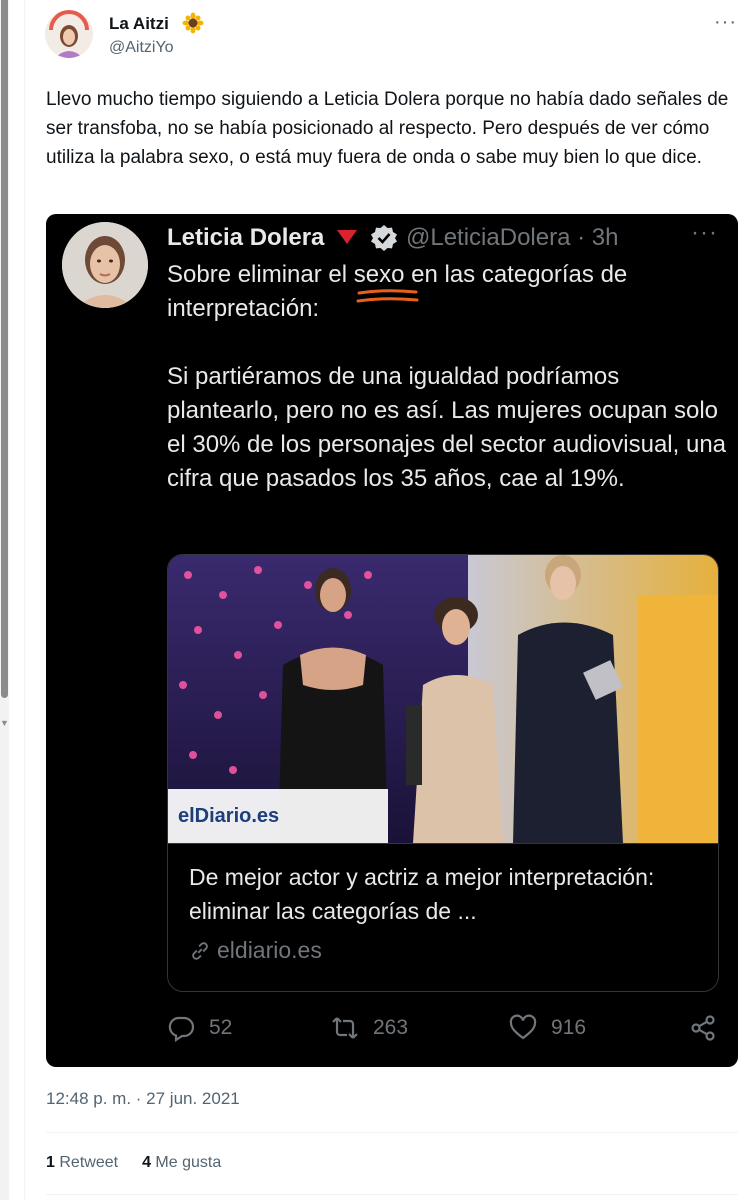 The image size is (754, 1200). I want to click on share-button, so click(703, 1028).